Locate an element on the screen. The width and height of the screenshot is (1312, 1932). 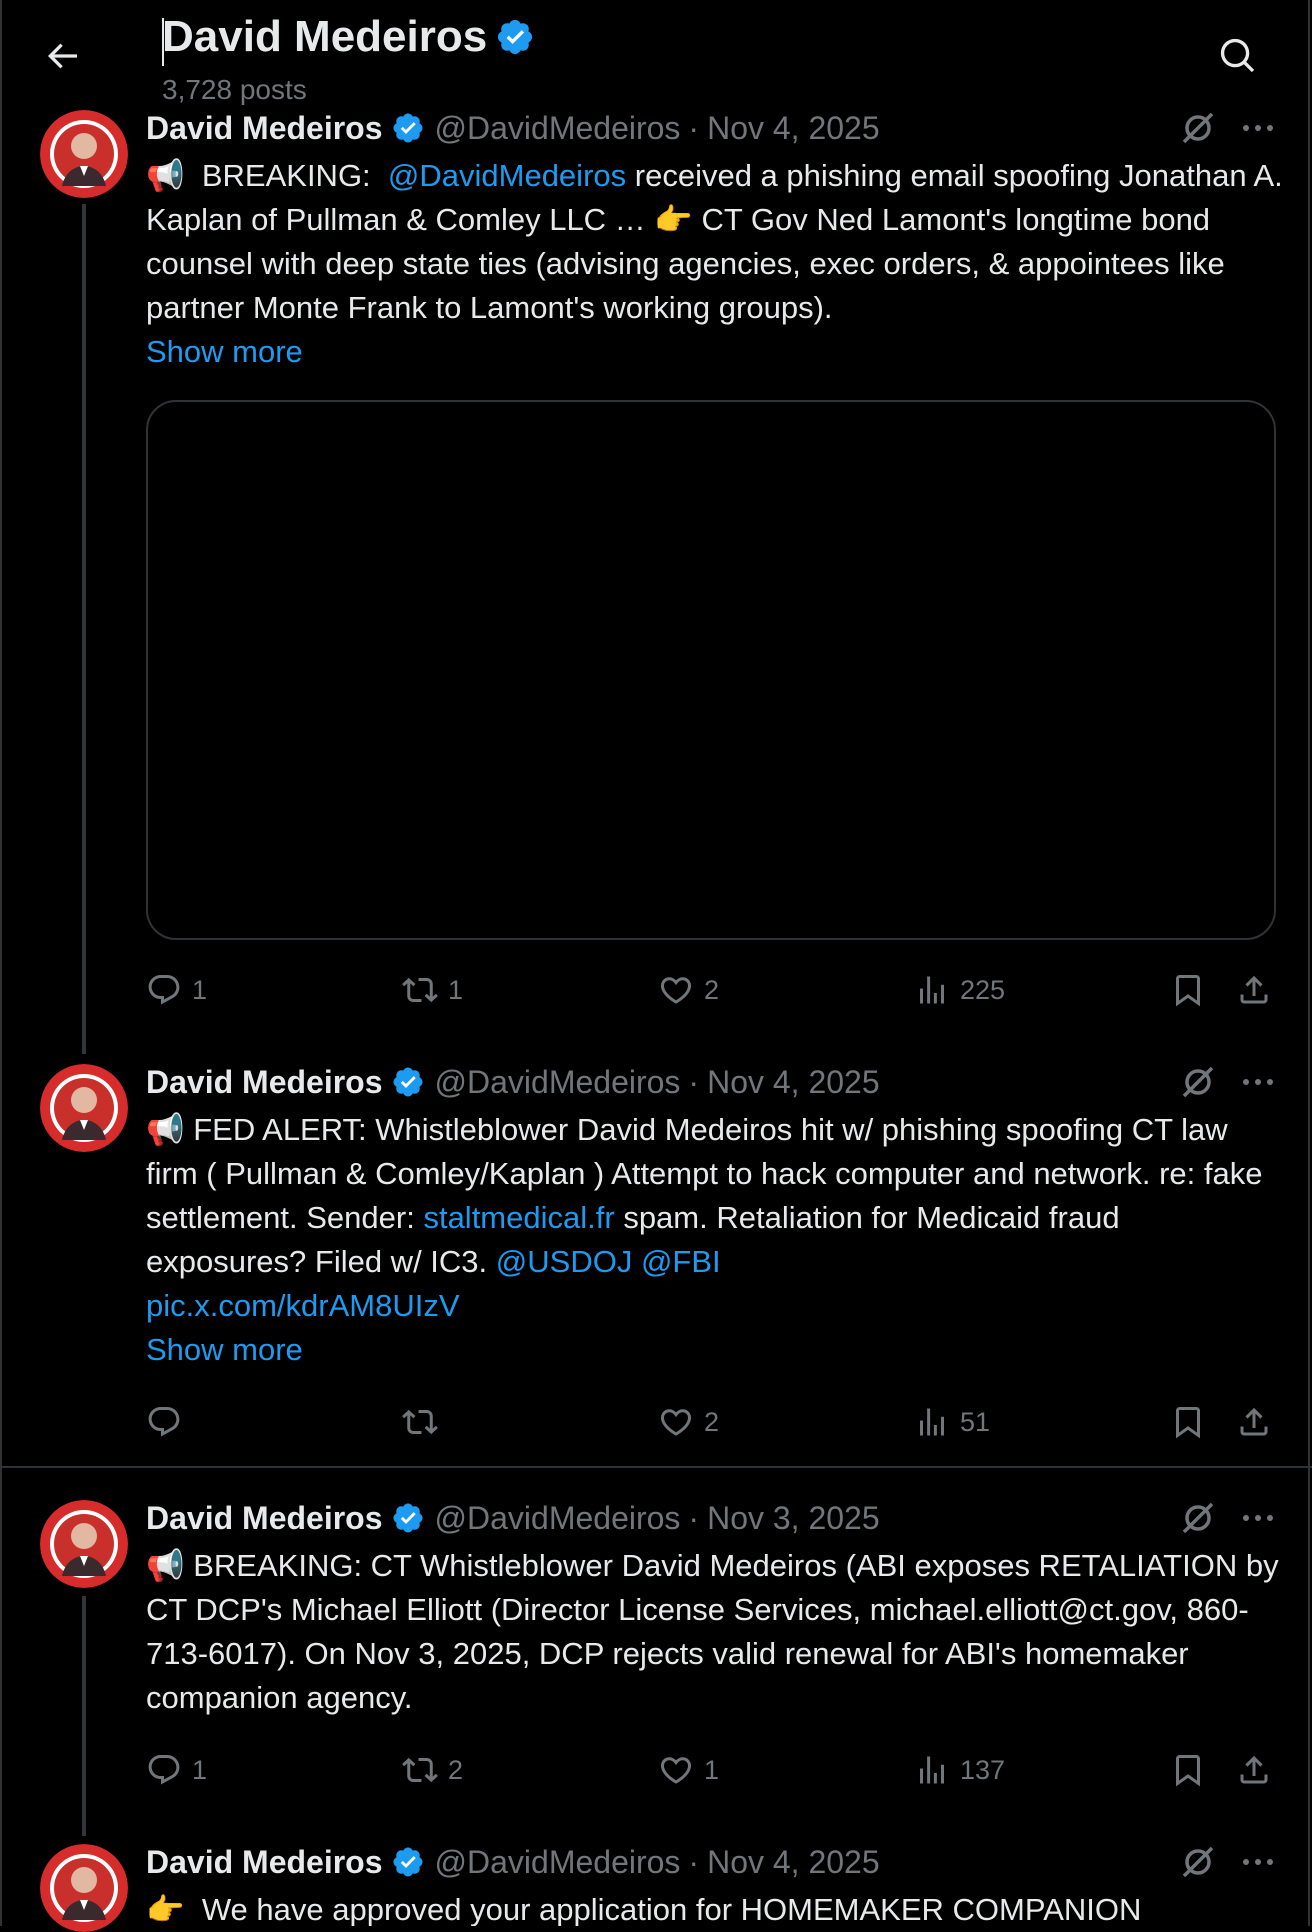
mention-link: @FBI is located at coordinates (681, 1261).